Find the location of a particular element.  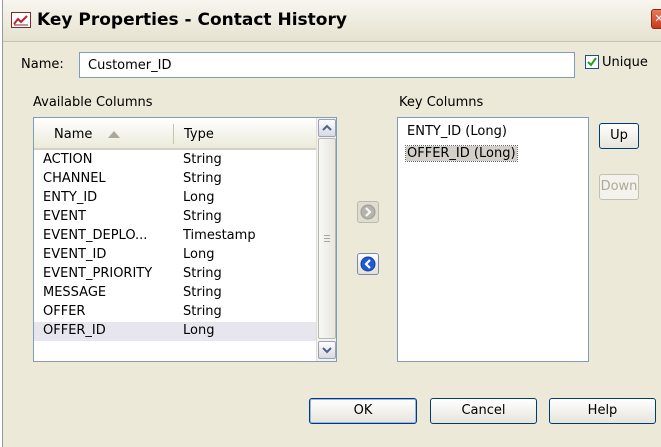

table-row: EVENT String is located at coordinates (175, 217).